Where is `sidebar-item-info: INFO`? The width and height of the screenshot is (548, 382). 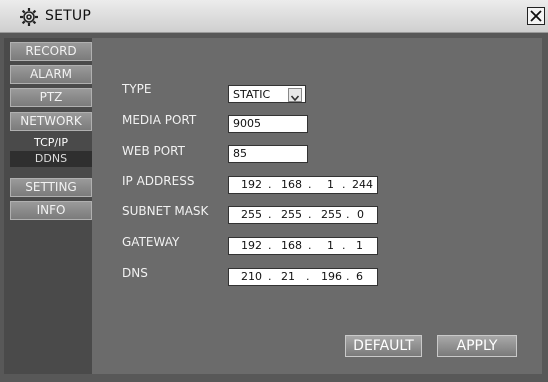 sidebar-item-info: INFO is located at coordinates (51, 210).